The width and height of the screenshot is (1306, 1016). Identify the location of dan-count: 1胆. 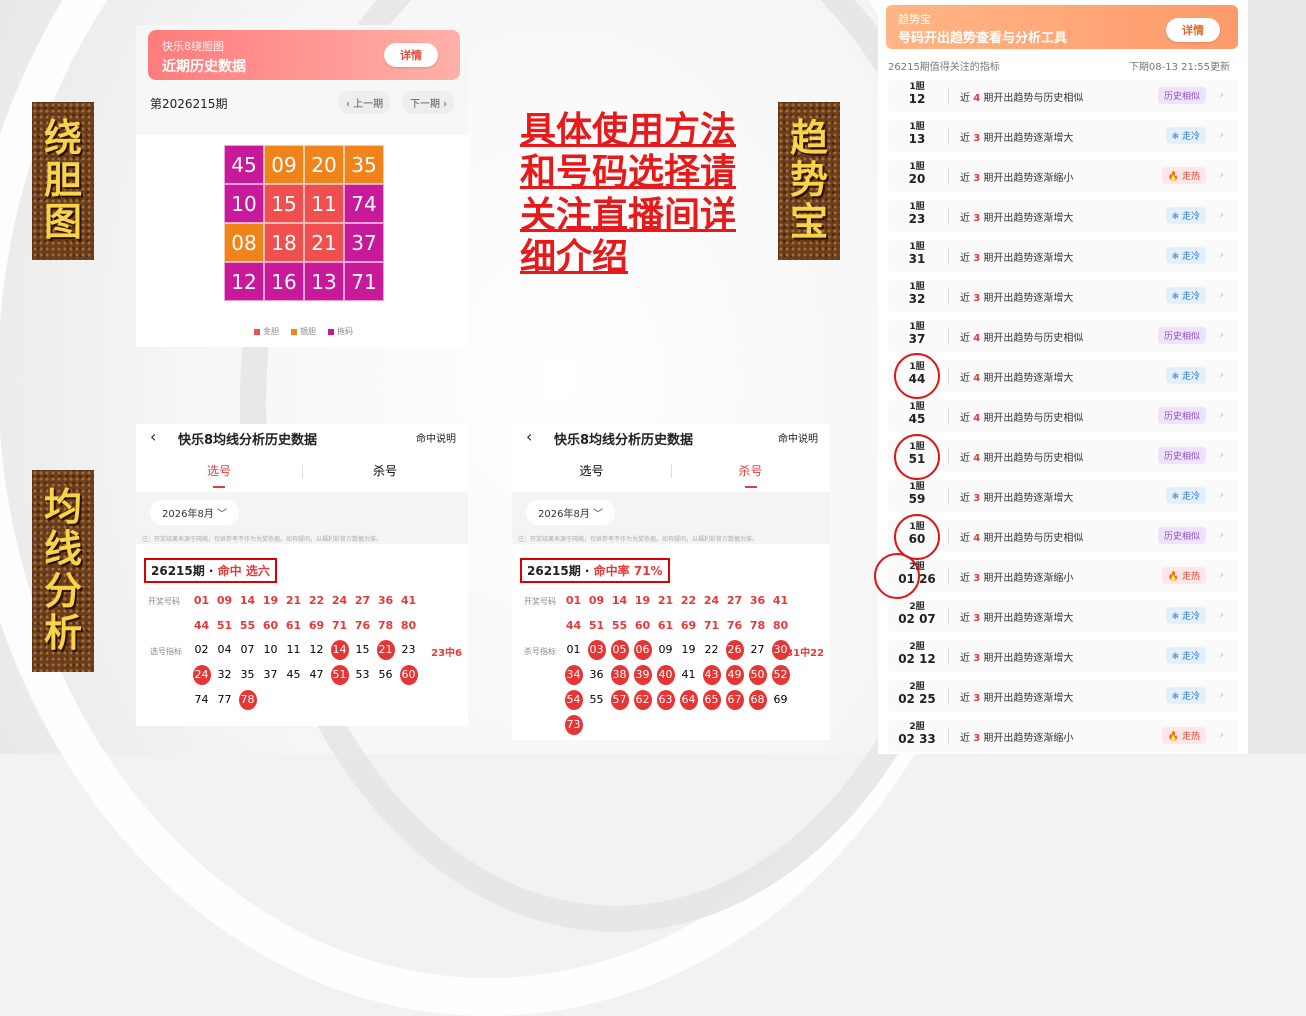
(917, 127).